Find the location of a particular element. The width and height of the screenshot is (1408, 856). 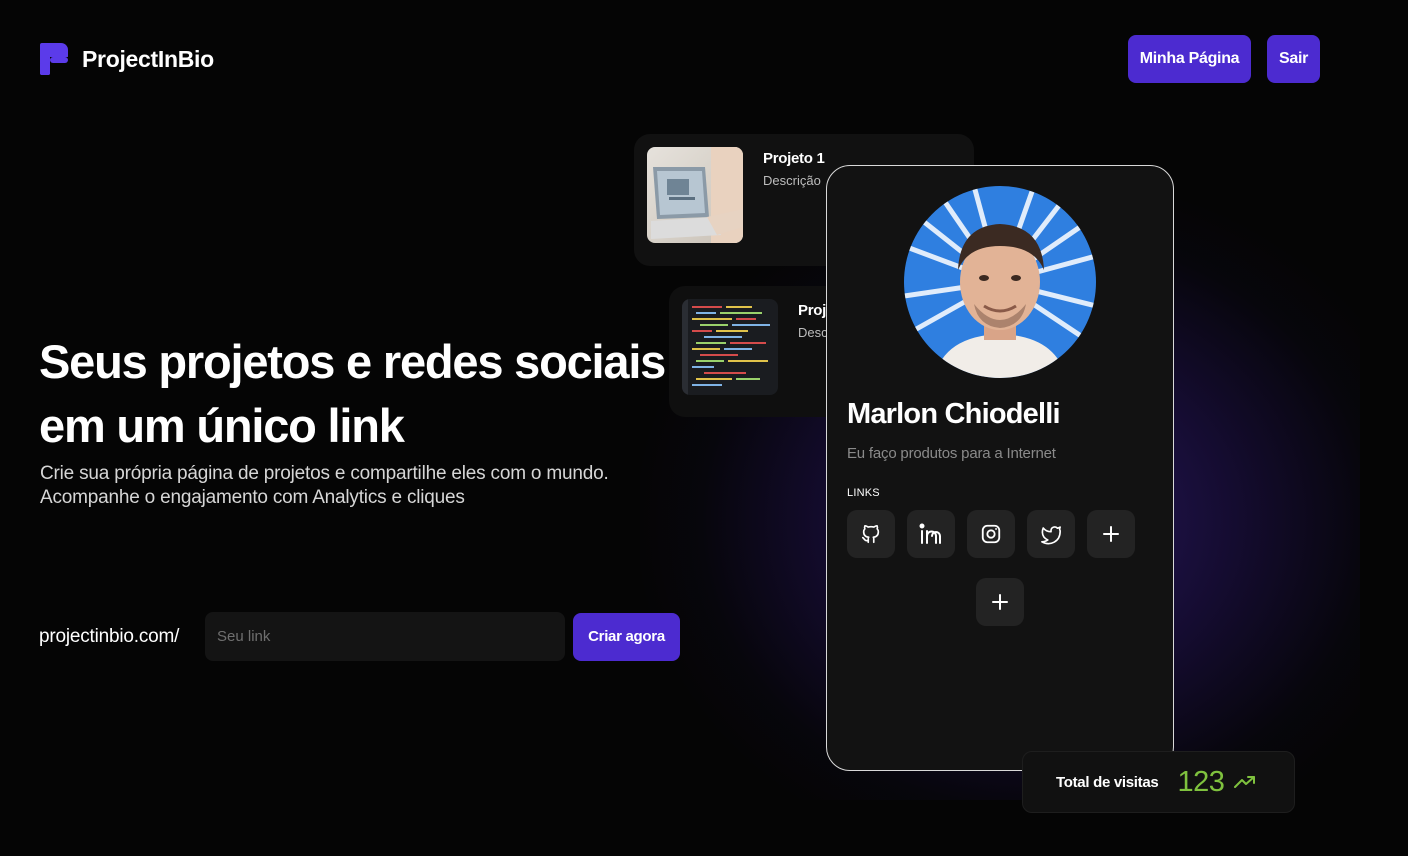

social-links is located at coordinates (991, 534).